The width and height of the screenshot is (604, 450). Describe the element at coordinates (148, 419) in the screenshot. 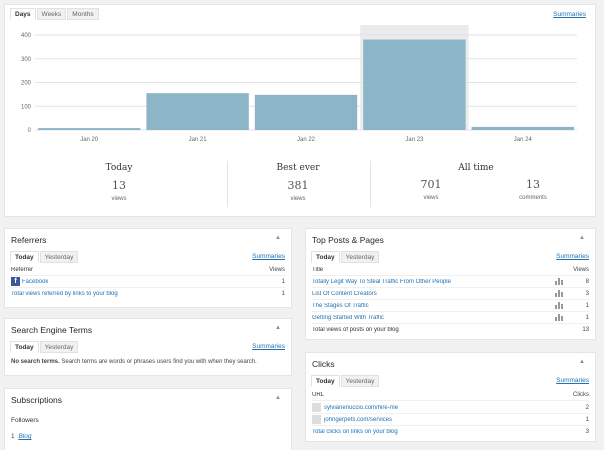

I see `subscriptions-panel: Subscriptions ▲ Followers 1 Blog` at that location.